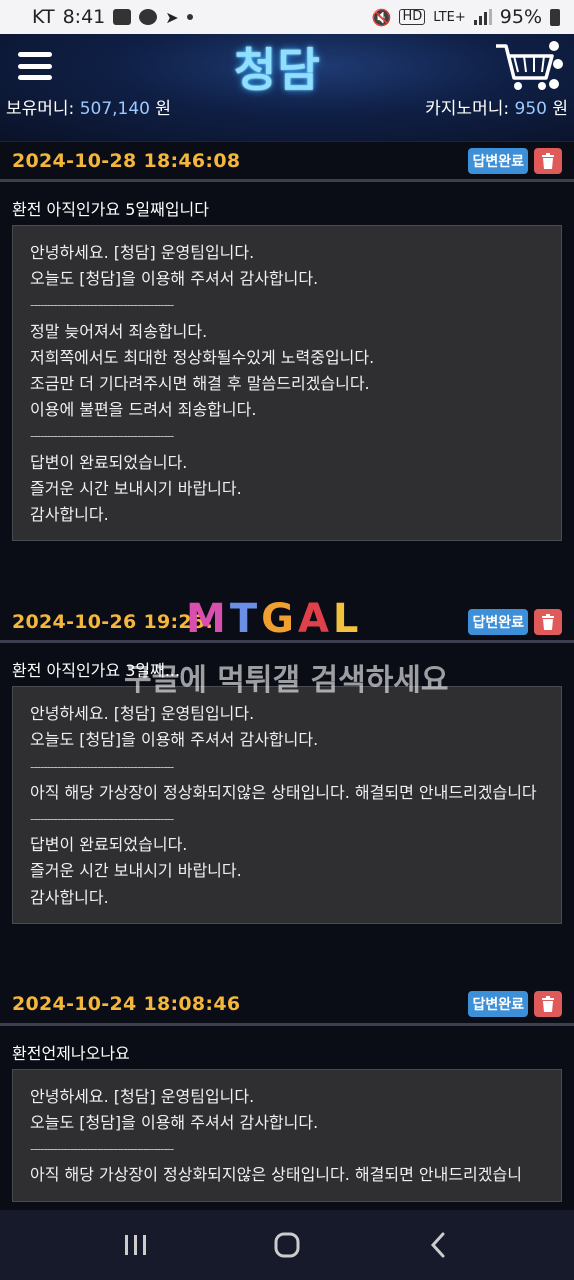  What do you see at coordinates (136, 1245) in the screenshot?
I see `recent-apps-button` at bounding box center [136, 1245].